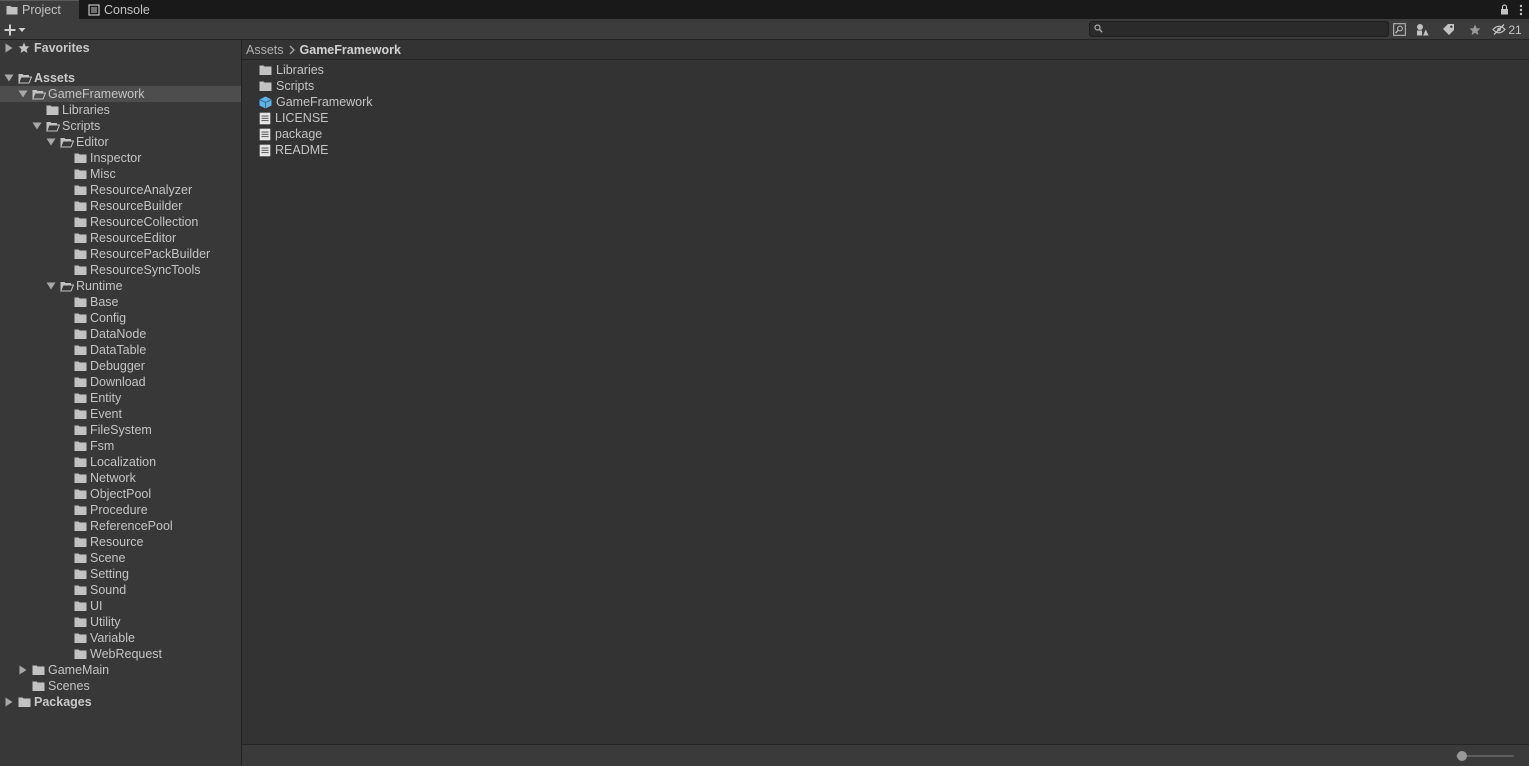  What do you see at coordinates (350, 50) in the screenshot?
I see `breadcrumb-gameframework: GameFramework` at bounding box center [350, 50].